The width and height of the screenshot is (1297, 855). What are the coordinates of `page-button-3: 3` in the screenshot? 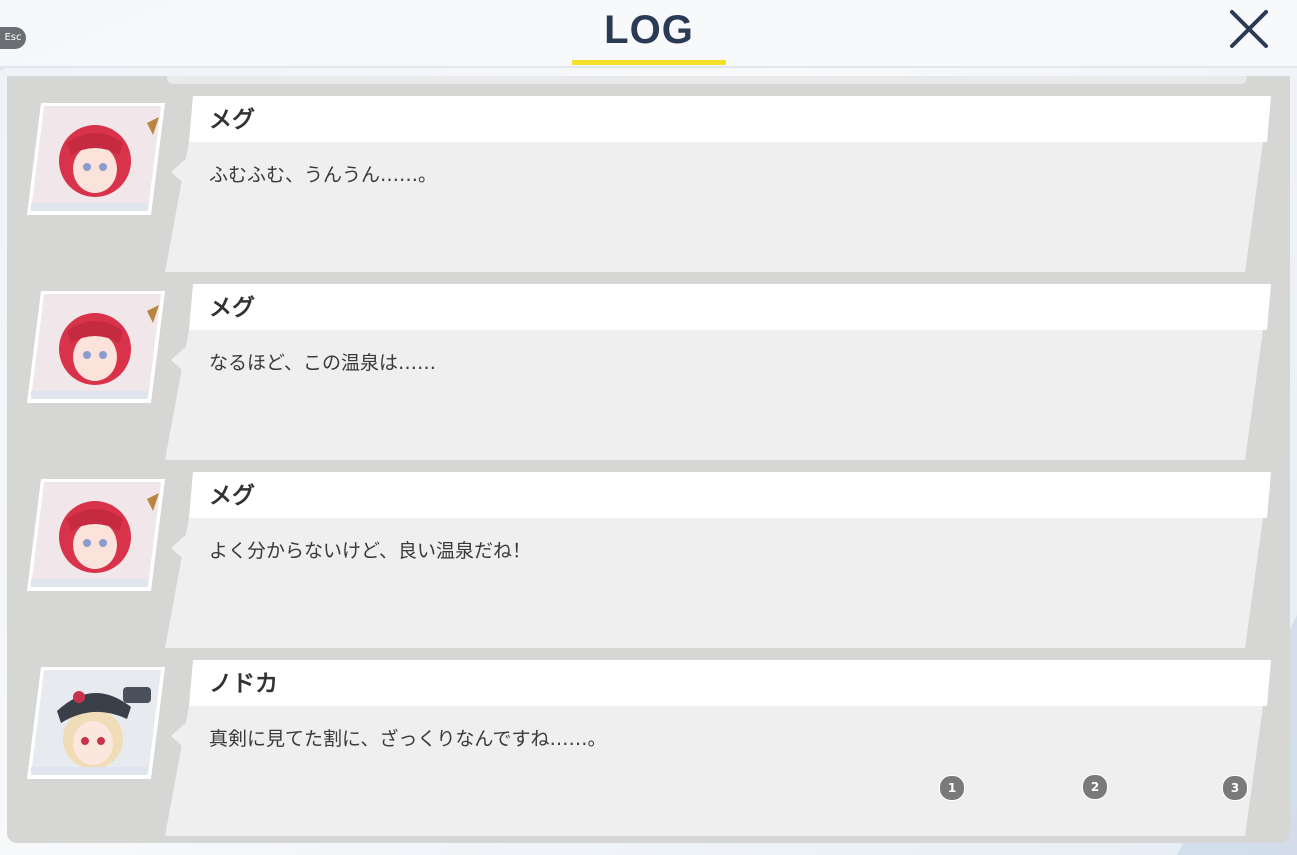 It's located at (1235, 788).